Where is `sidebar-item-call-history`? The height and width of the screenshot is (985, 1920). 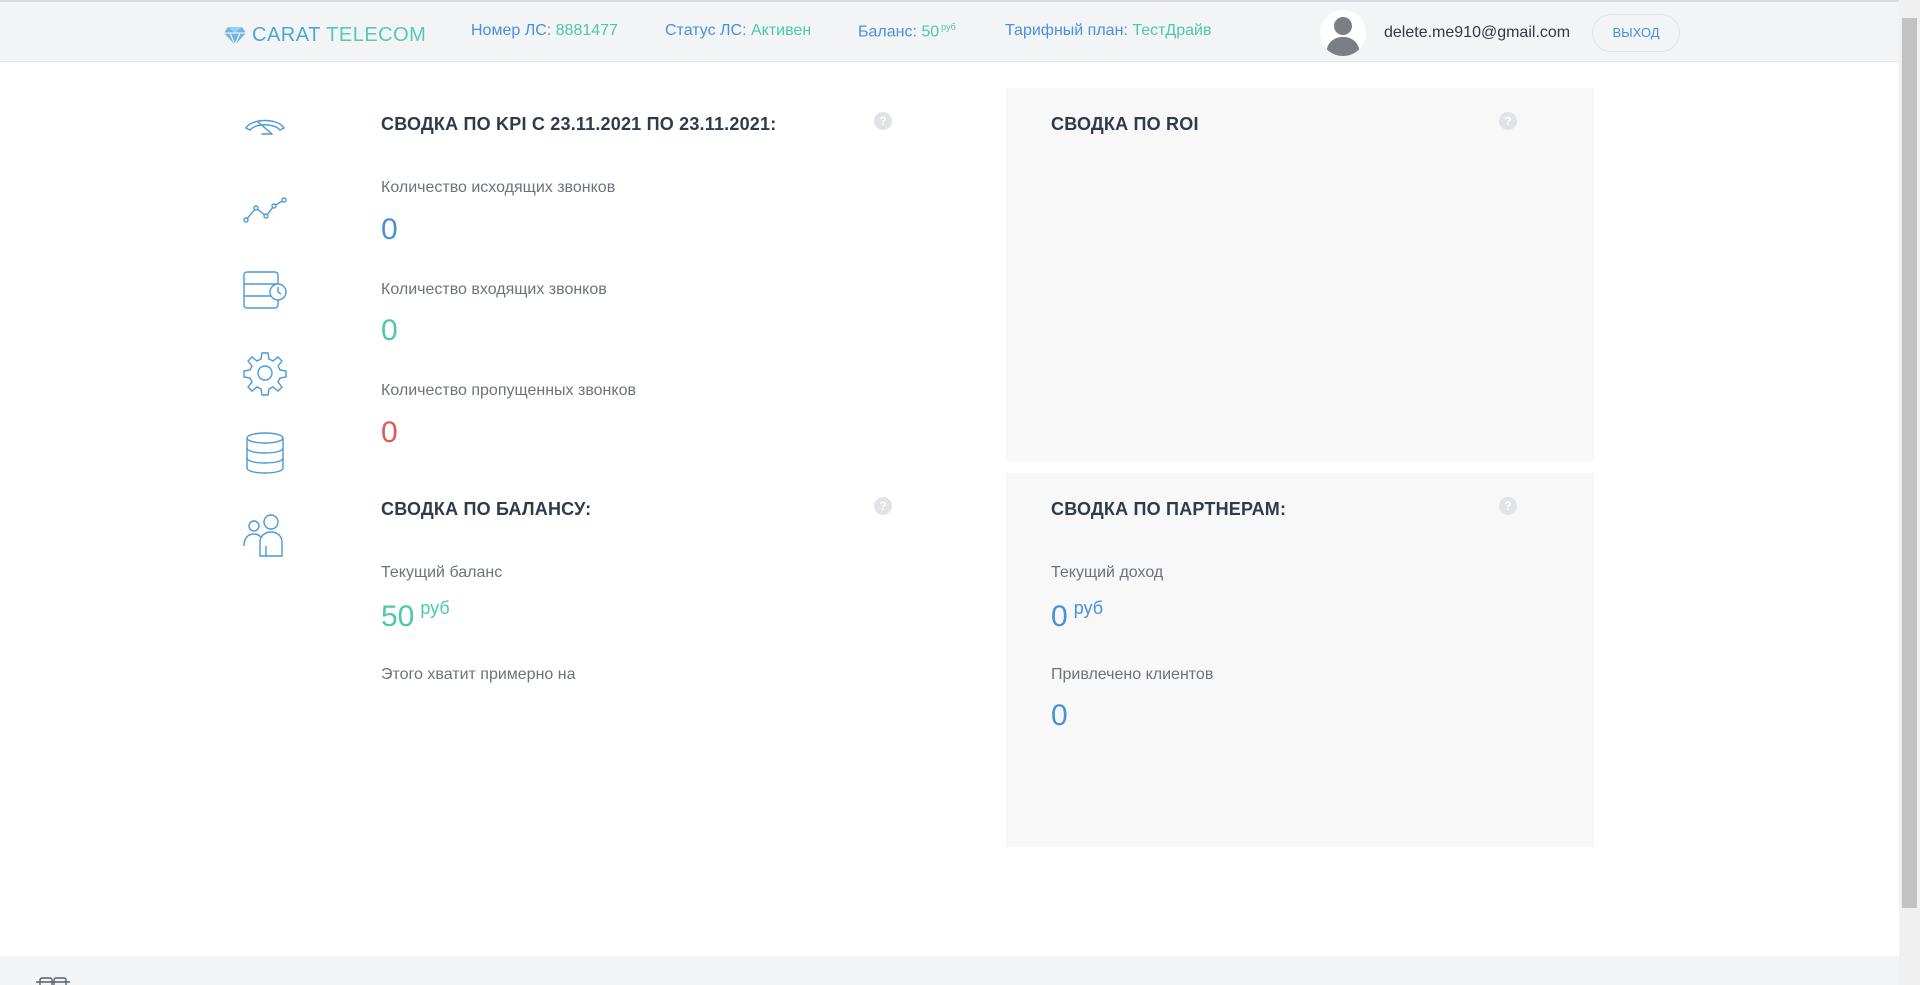
sidebar-item-call-history is located at coordinates (265, 291).